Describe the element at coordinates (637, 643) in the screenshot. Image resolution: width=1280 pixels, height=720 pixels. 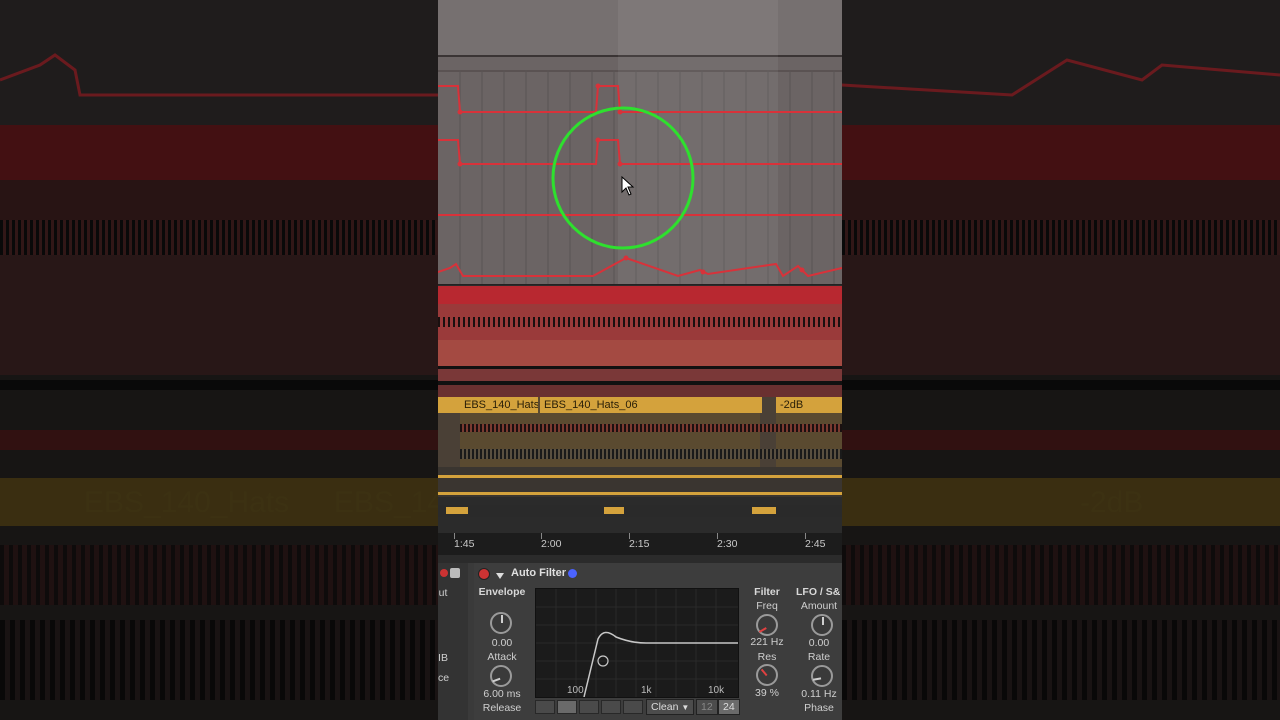
I see `filter-response-display: 100 1k 10k` at that location.